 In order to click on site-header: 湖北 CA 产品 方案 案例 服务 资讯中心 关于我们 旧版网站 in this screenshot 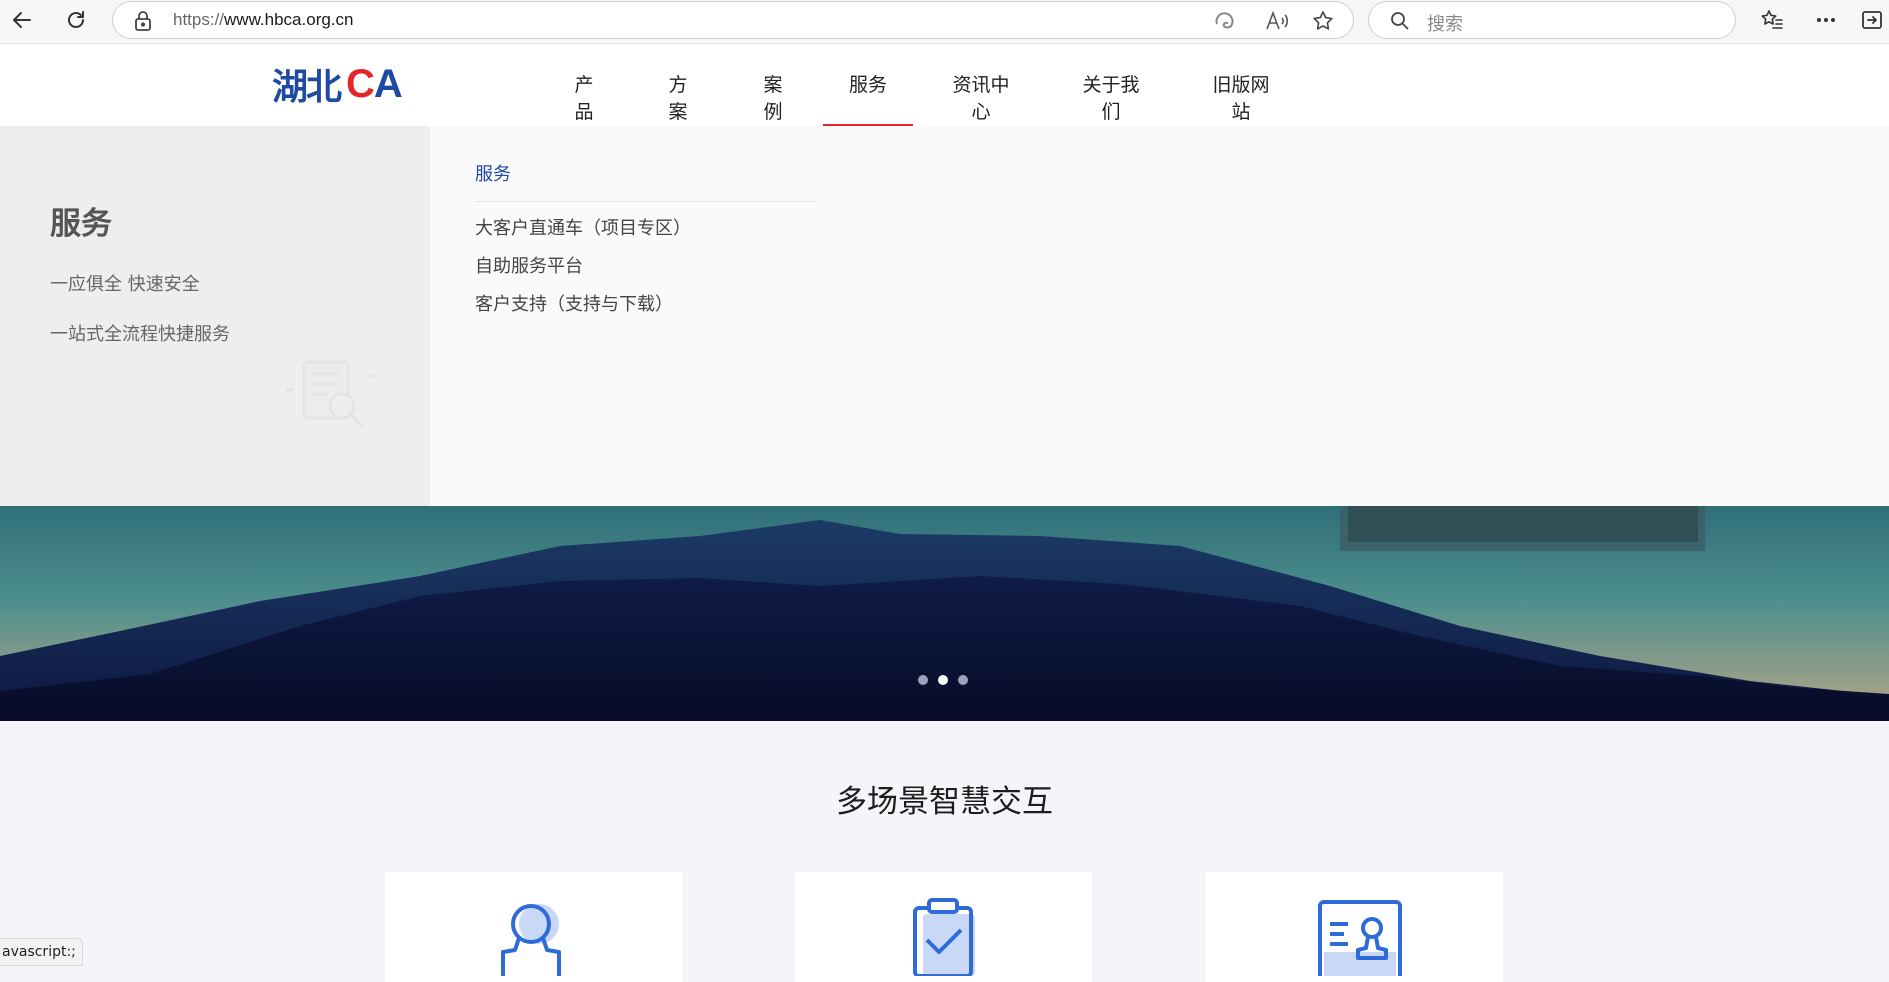, I will do `click(944, 85)`.